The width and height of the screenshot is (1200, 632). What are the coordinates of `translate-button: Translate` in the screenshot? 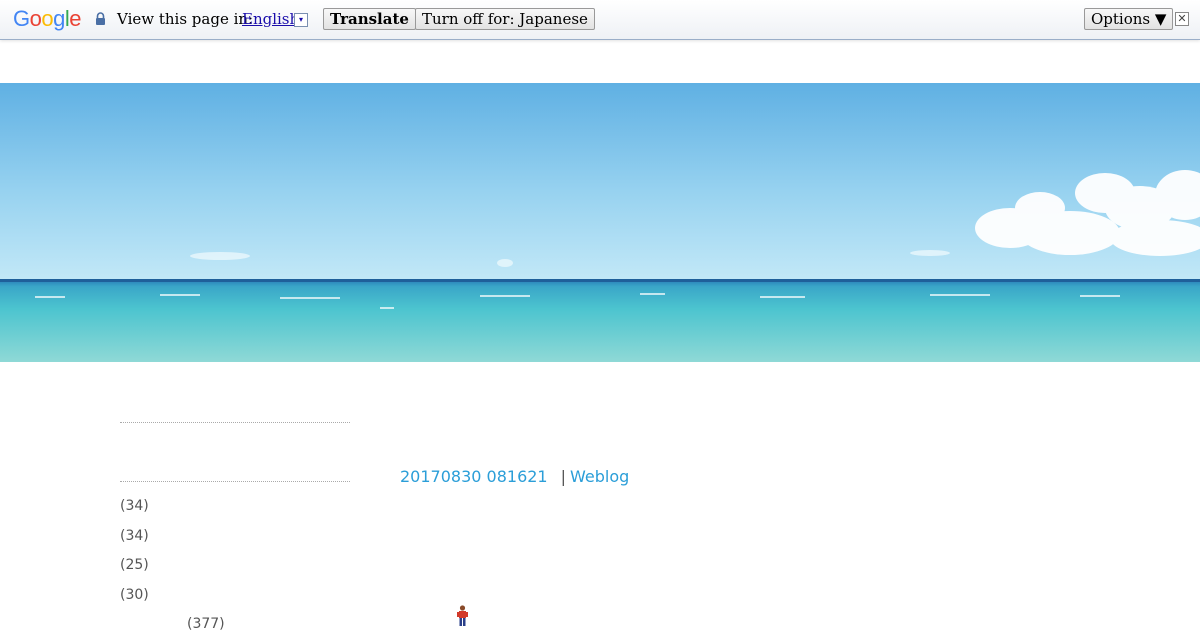 It's located at (369, 19).